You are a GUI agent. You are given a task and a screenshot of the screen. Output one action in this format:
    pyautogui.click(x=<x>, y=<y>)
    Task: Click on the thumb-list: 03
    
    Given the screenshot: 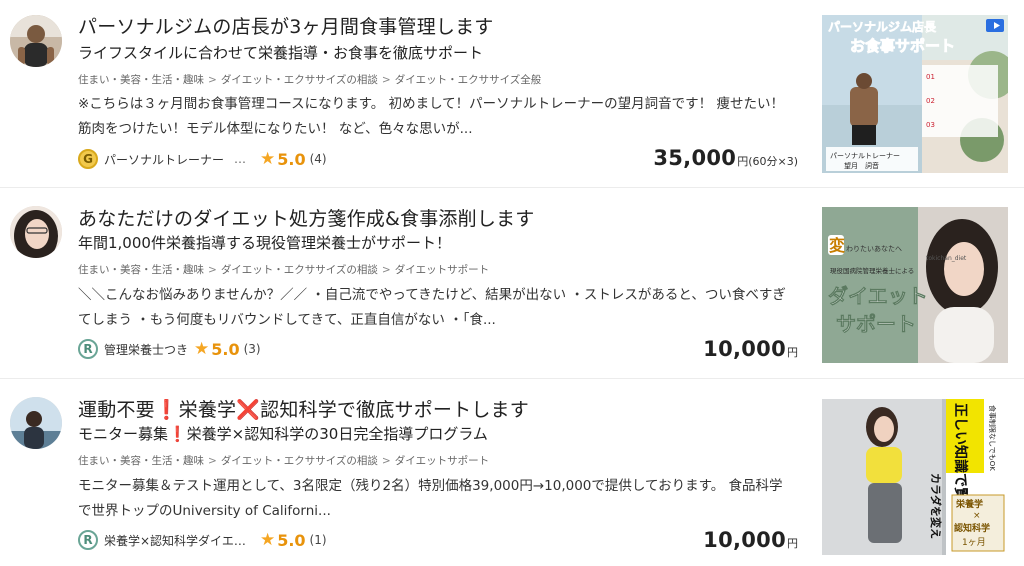 What is the action you would take?
    pyautogui.click(x=930, y=125)
    